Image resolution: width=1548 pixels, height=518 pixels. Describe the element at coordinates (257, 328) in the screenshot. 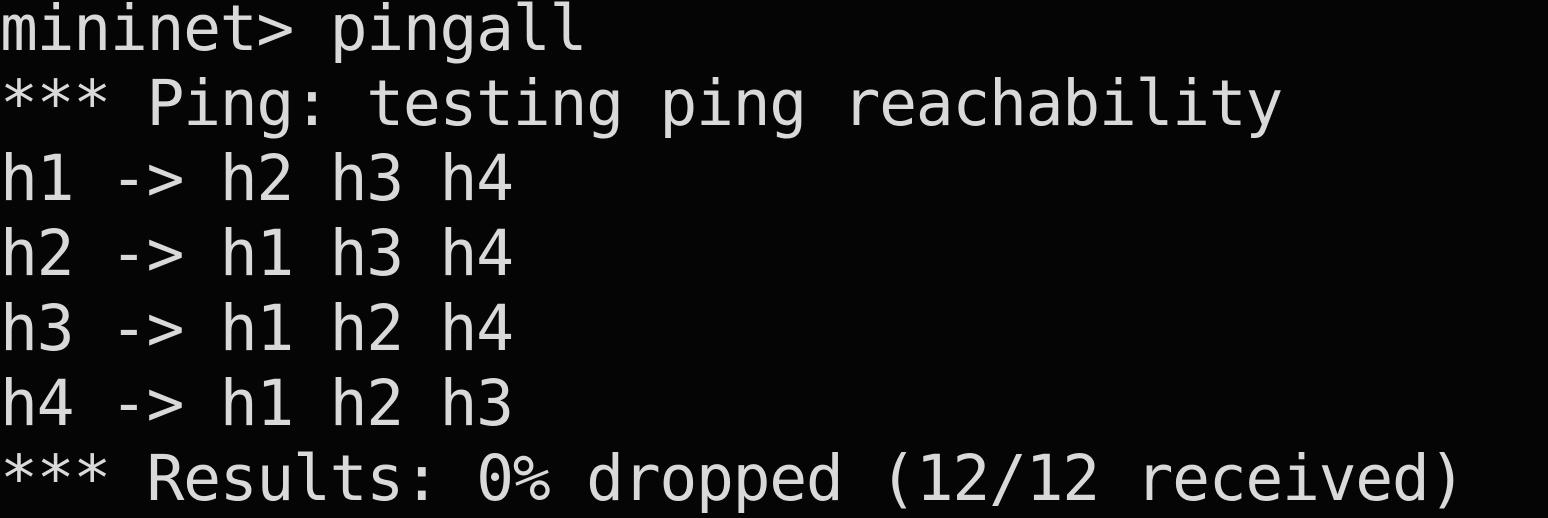

I see `terminal-output-line: h3 -> h1 h2 h4` at that location.